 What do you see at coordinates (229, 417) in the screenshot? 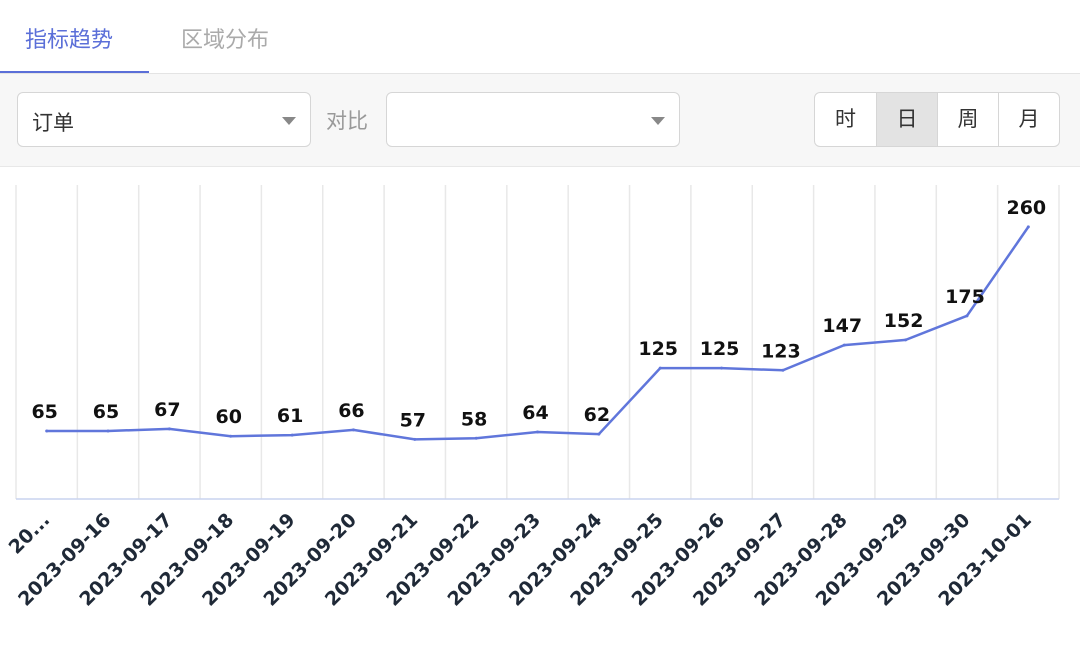
I see `data-label: 60` at bounding box center [229, 417].